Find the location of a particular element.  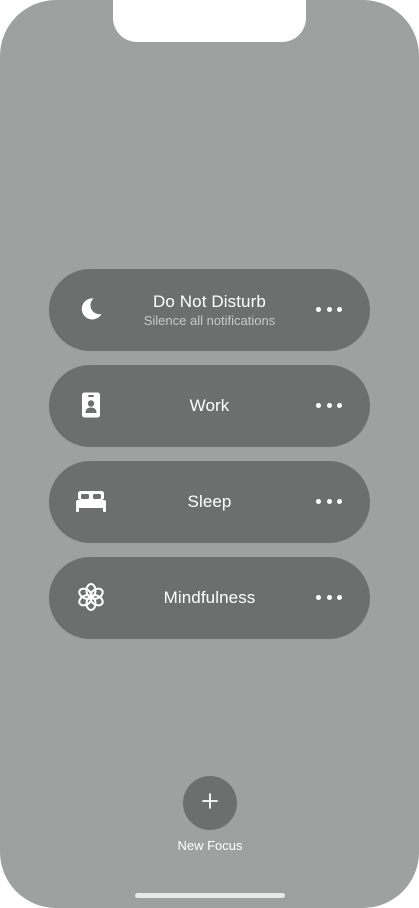

focus-sleep: Sleep is located at coordinates (209, 502).